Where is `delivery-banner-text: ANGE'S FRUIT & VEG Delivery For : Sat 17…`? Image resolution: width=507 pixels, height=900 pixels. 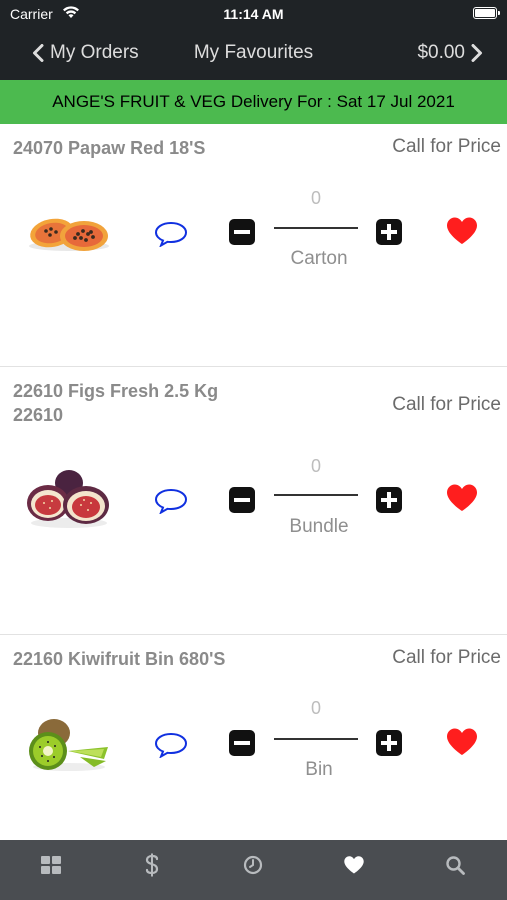 delivery-banner-text: ANGE'S FRUIT & VEG Delivery For : Sat 17… is located at coordinates (253, 101).